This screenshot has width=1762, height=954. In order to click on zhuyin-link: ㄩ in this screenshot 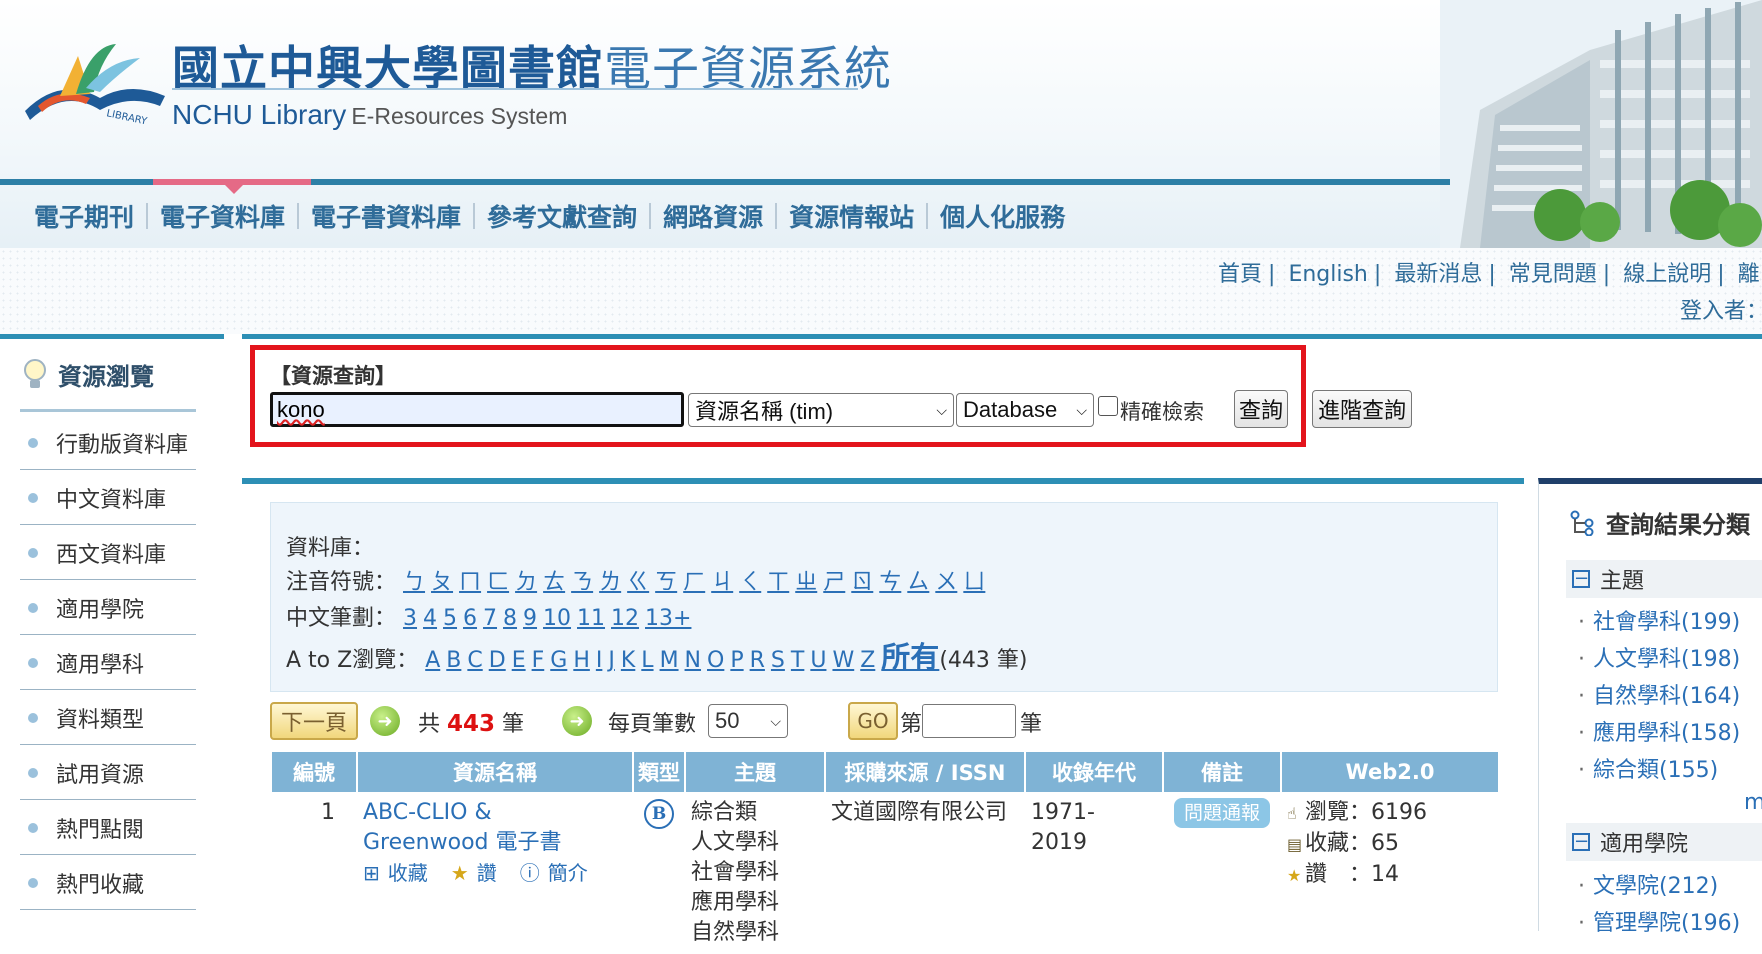, I will do `click(974, 582)`.